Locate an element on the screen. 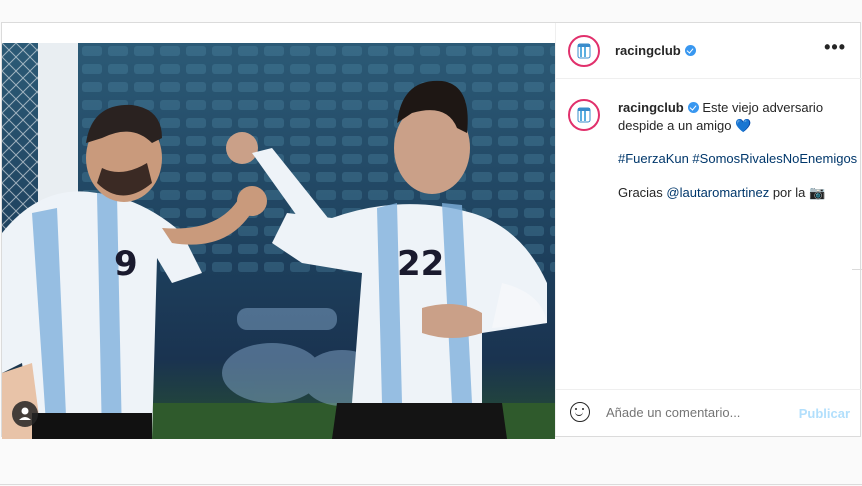  smiley-icon is located at coordinates (580, 412).